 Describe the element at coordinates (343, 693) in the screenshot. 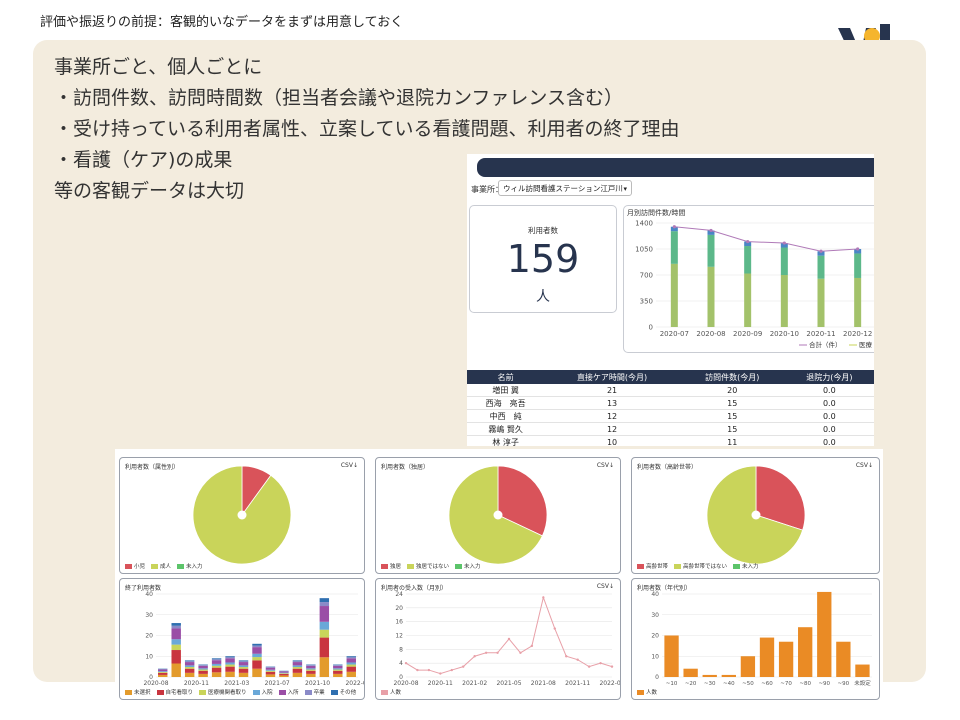

I see `legend-item: その他` at that location.